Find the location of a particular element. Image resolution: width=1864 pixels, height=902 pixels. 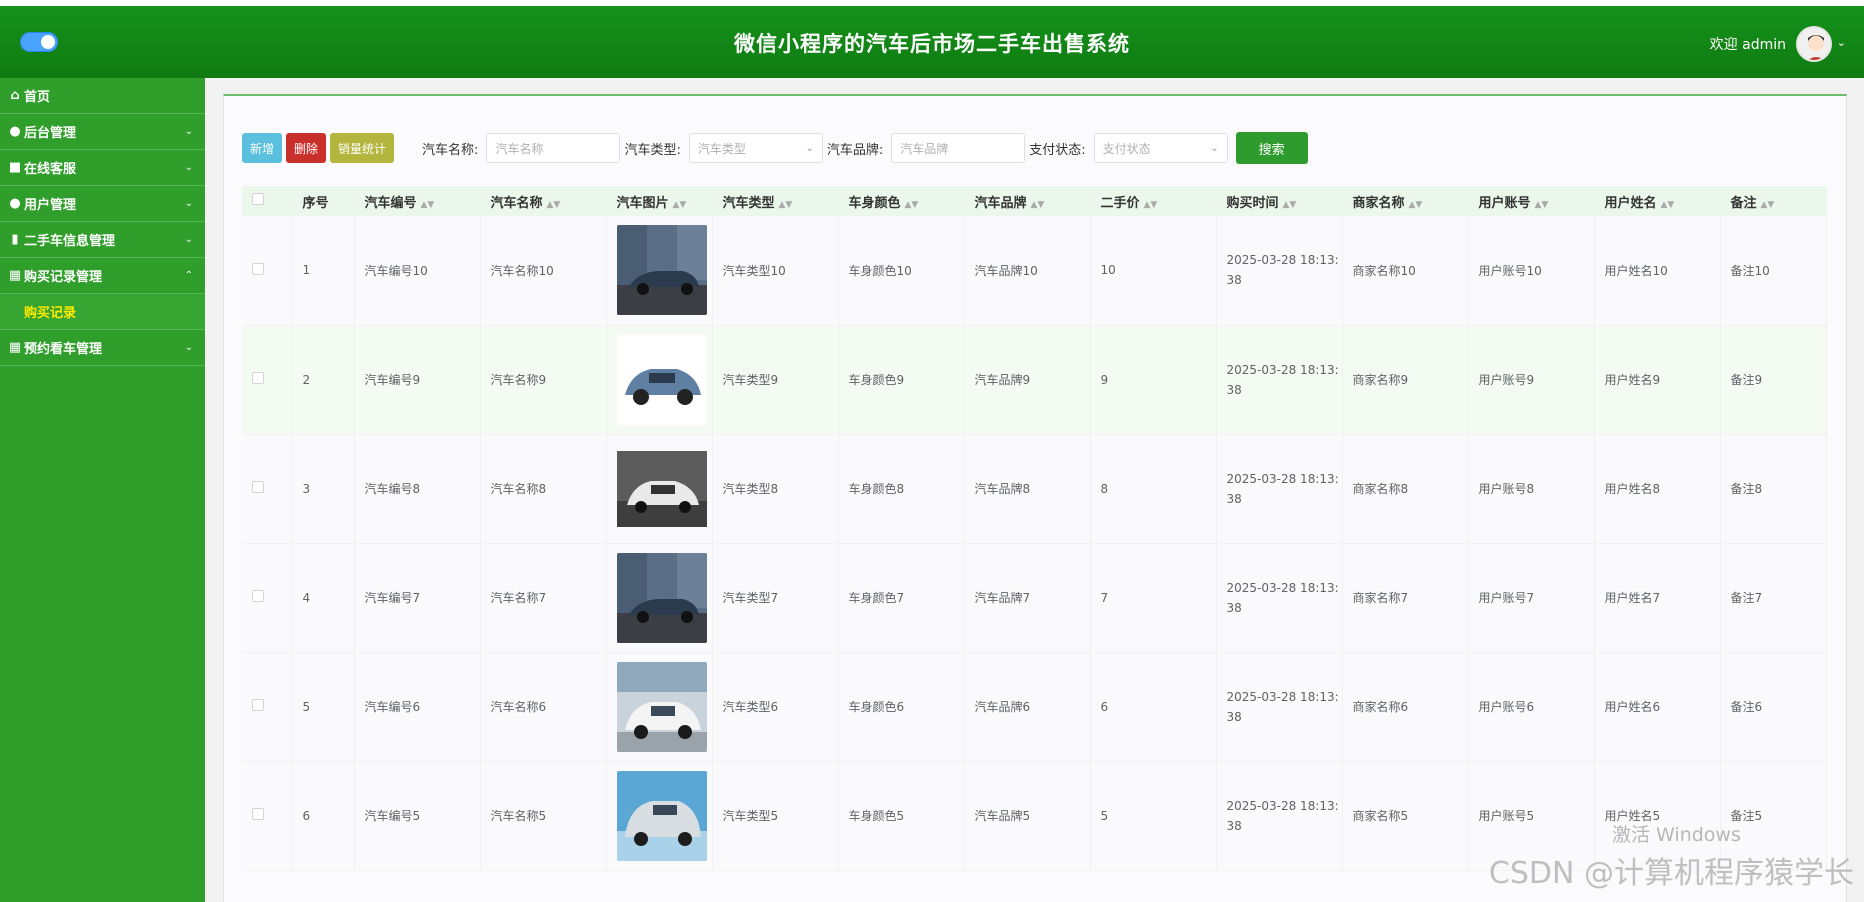

header-car-image: 汽车图片 ▲▼ is located at coordinates (659, 201).